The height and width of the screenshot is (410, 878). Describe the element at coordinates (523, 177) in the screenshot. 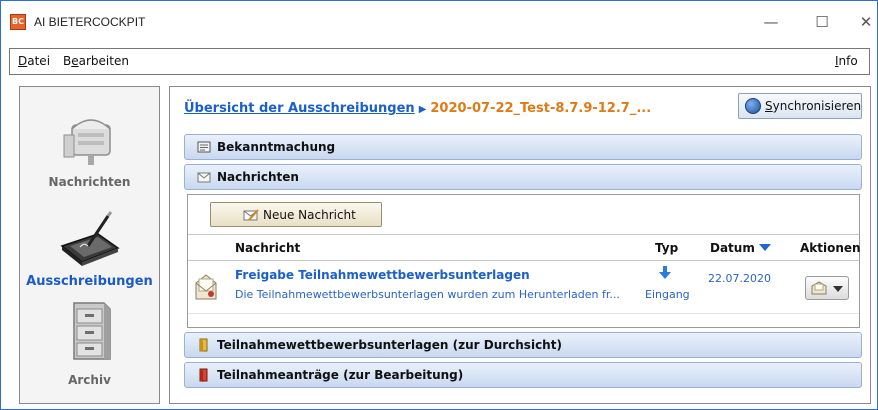

I see `section-nachrichten: Nachrichten` at that location.